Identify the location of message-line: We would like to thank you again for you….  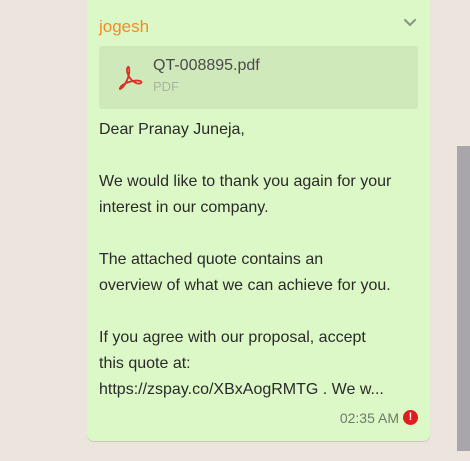
(245, 181).